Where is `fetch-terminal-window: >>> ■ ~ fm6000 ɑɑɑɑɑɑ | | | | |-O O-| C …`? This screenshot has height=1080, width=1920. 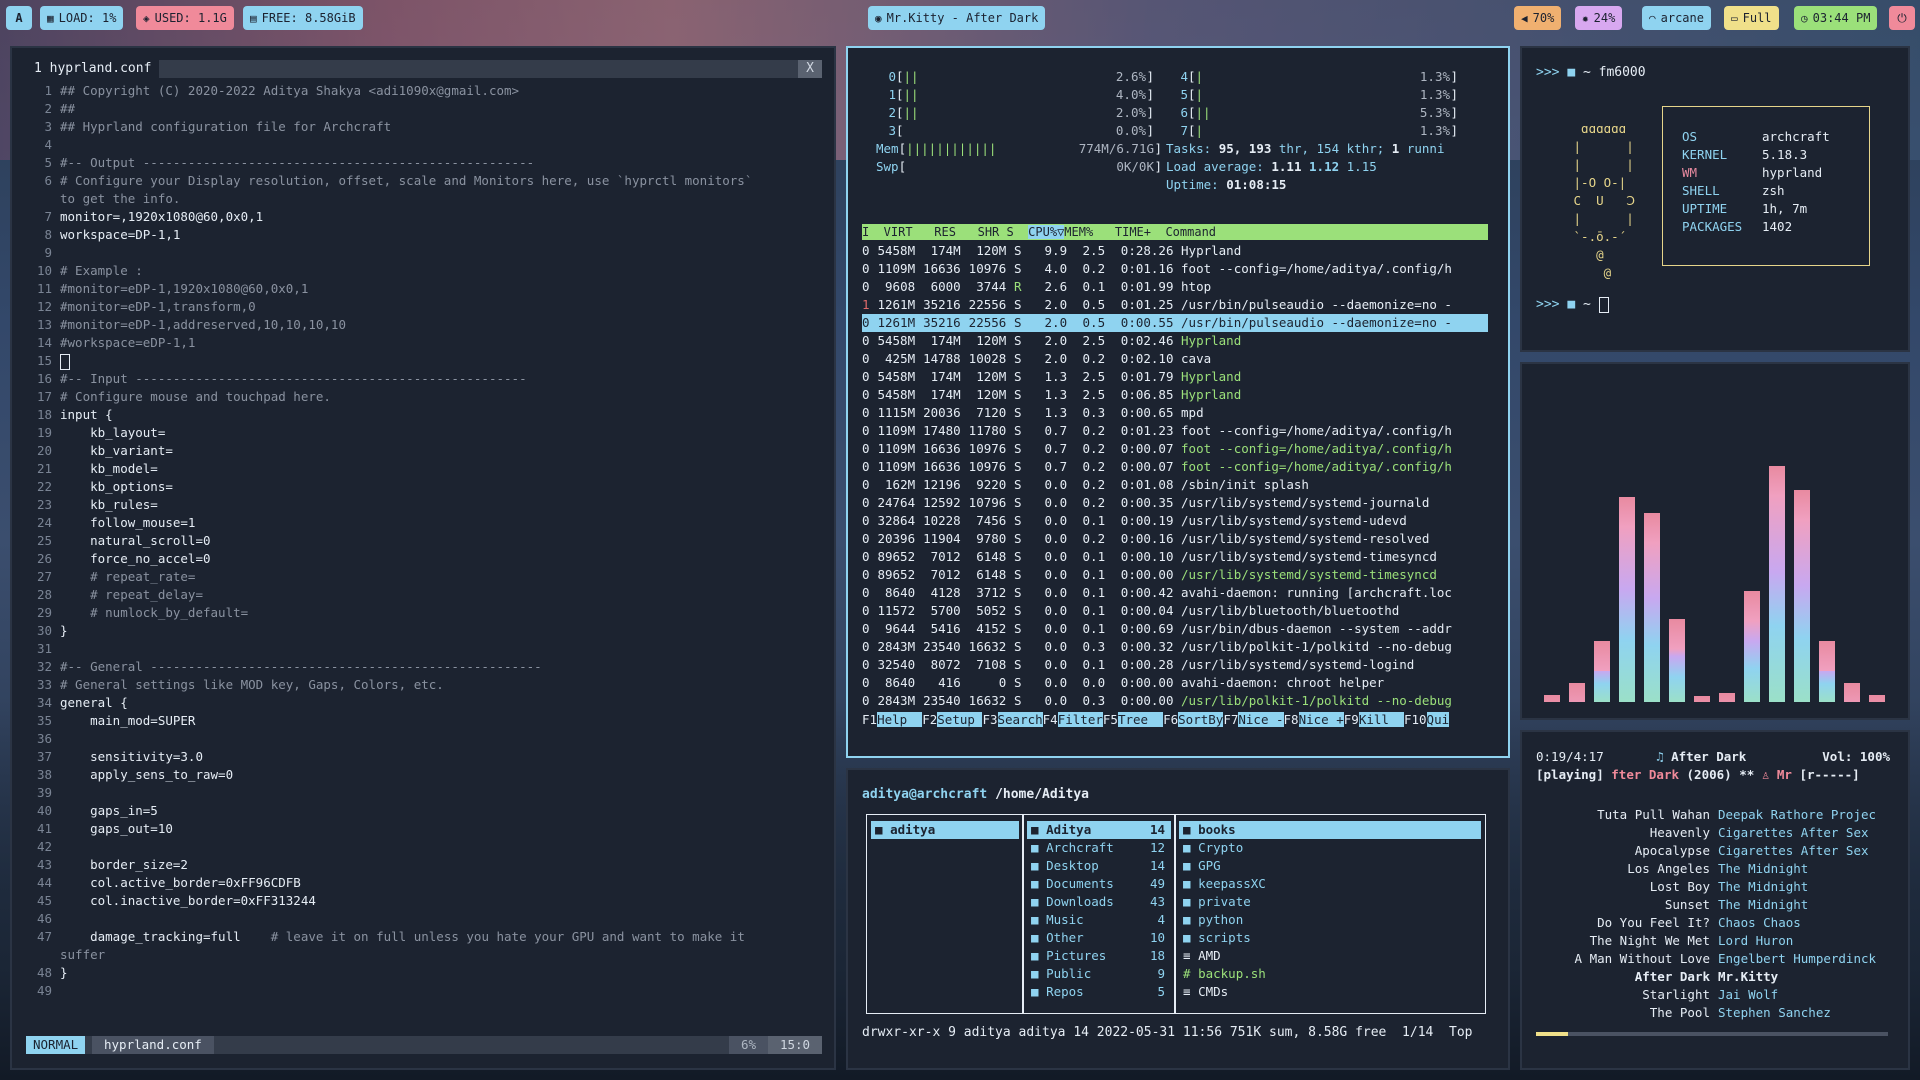
fetch-terminal-window: >>> ■ ~ fm6000 ɑɑɑɑɑɑ | | | | |-O O-| C … is located at coordinates (1715, 199).